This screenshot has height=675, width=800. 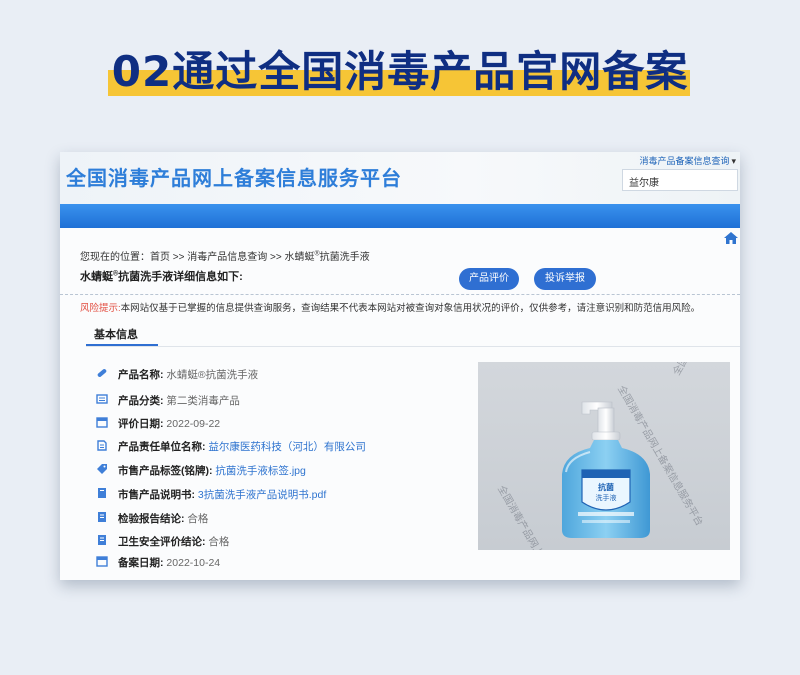 I want to click on detail-heading: 水蜻蜓®抗菌洗手液详细信息如下:, so click(x=161, y=276).